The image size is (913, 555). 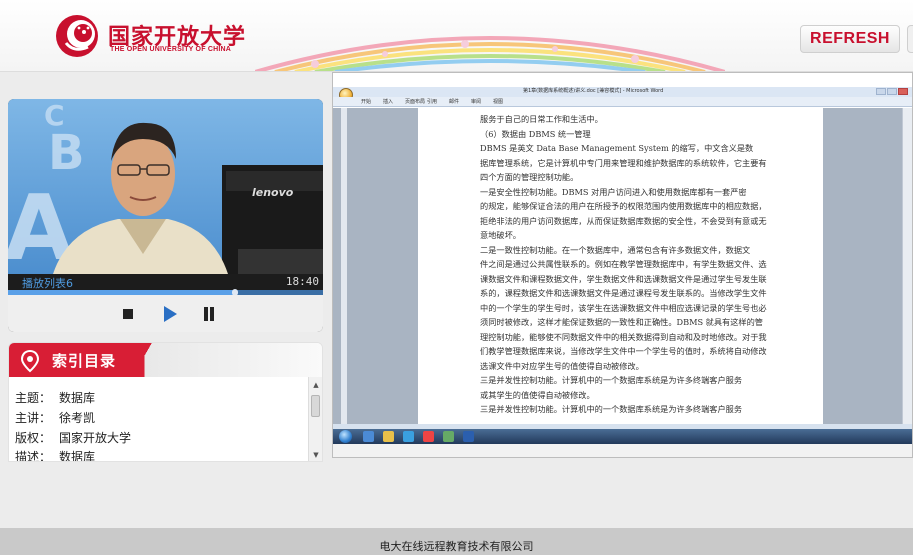 What do you see at coordinates (344, 266) in the screenshot?
I see `vertical-ruler` at bounding box center [344, 266].